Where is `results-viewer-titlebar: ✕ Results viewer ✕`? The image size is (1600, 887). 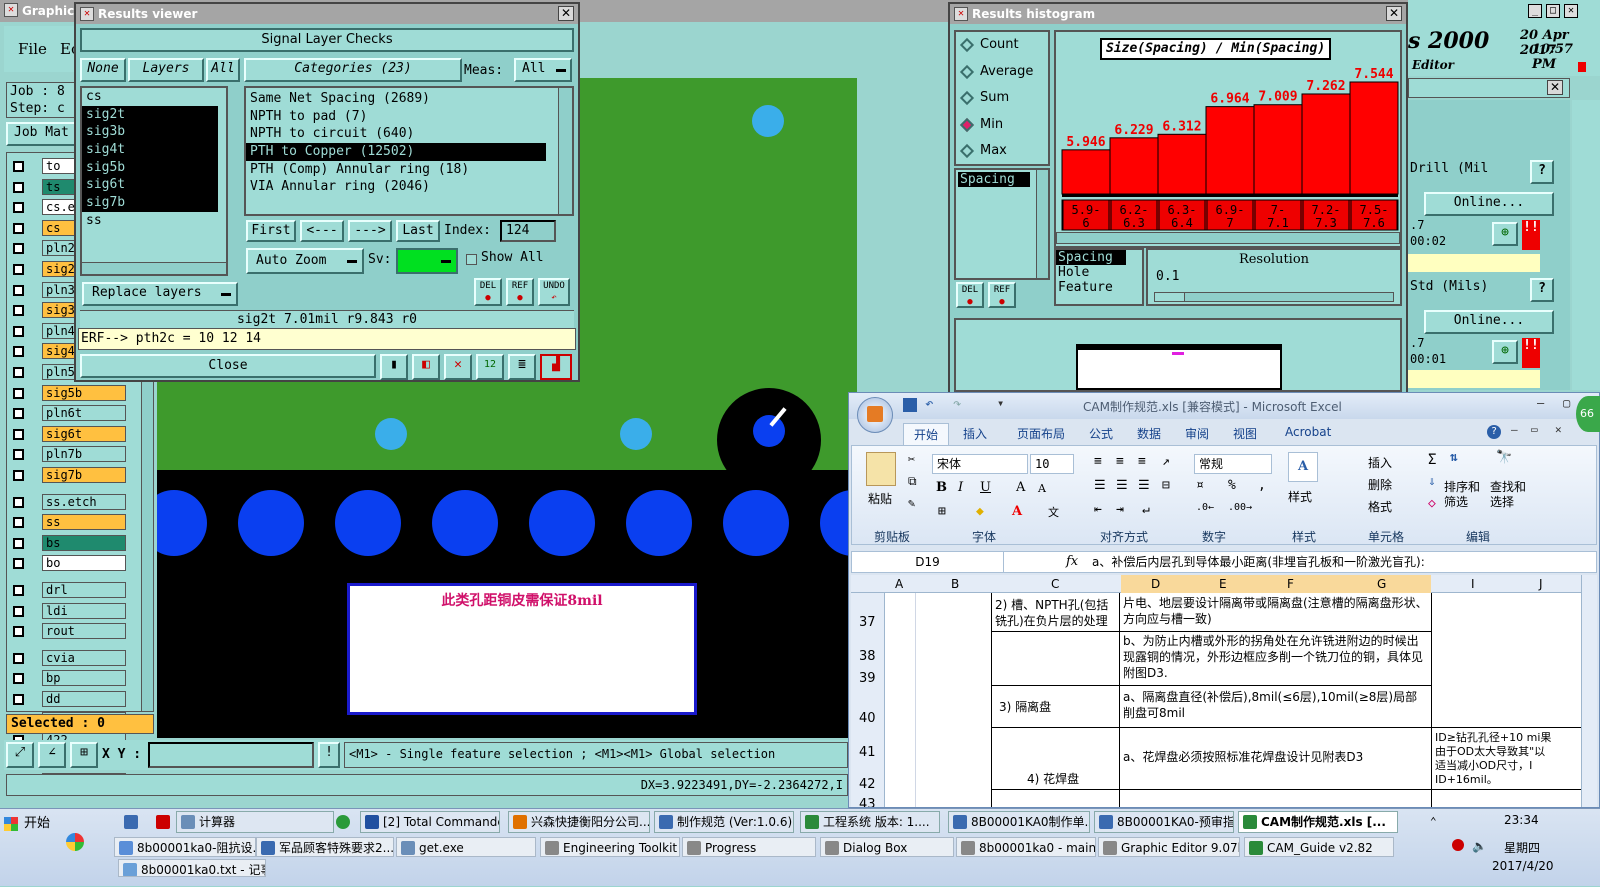 results-viewer-titlebar: ✕ Results viewer ✕ is located at coordinates (327, 14).